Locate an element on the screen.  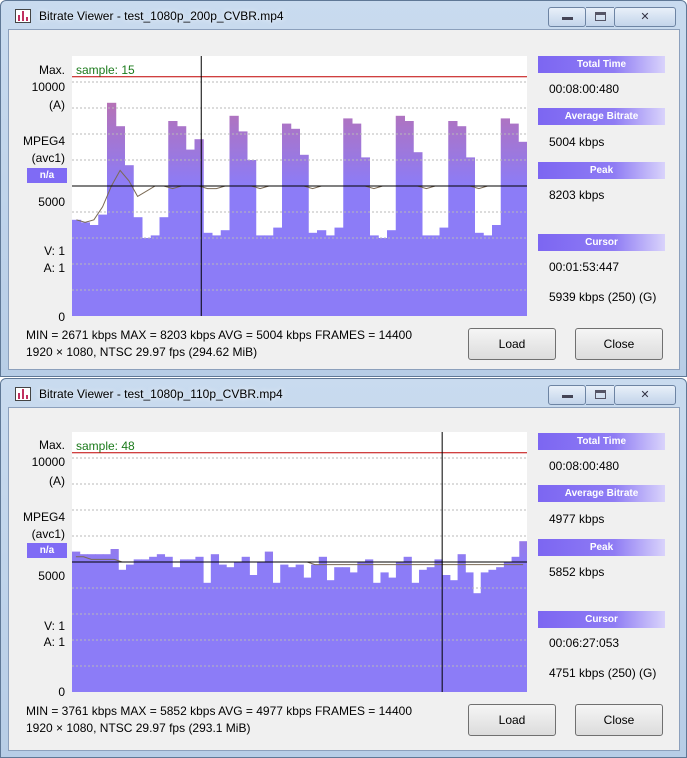
minimize-icon is located at coordinates (567, 18).